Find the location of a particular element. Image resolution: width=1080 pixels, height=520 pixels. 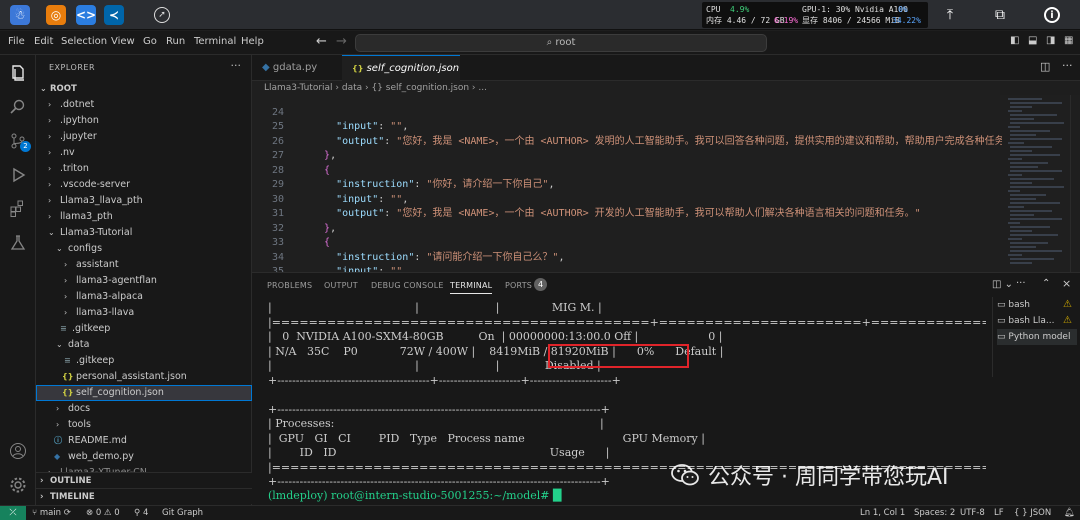

tree-folder: › llama3-alpaca is located at coordinates (144, 297).